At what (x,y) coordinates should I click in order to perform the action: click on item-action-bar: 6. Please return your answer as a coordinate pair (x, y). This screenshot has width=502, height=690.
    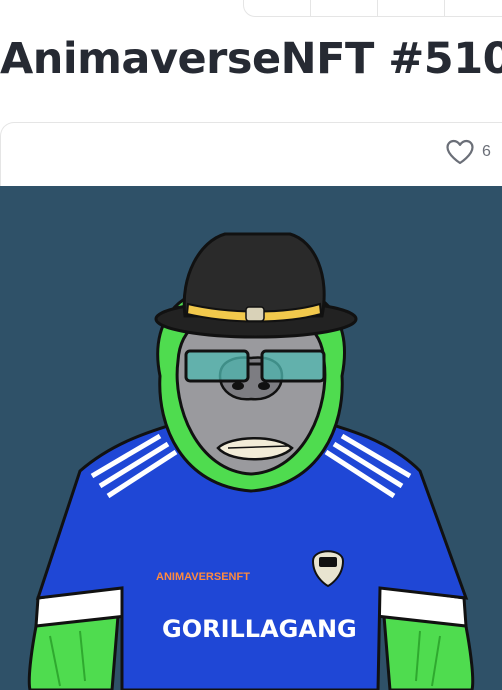
    Looking at the image, I should click on (251, 155).